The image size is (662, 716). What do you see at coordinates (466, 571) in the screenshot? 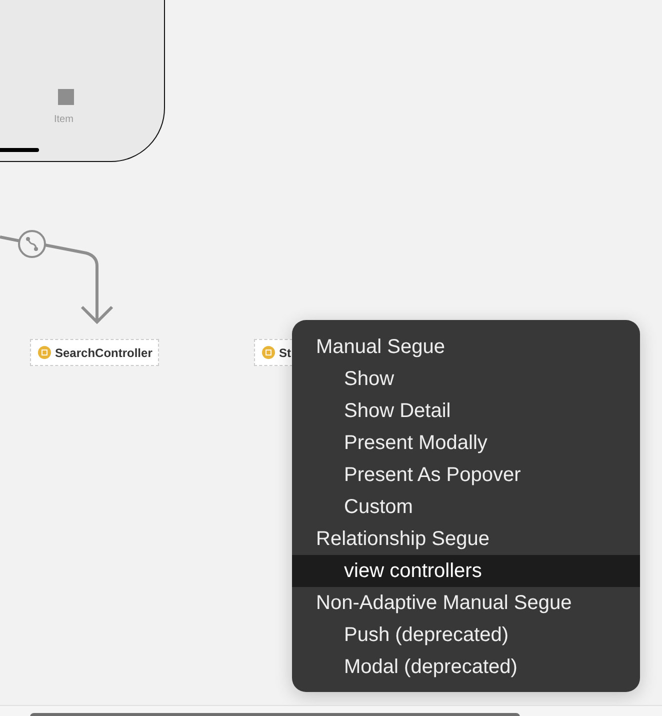
I see `menu-item: view controllers` at bounding box center [466, 571].